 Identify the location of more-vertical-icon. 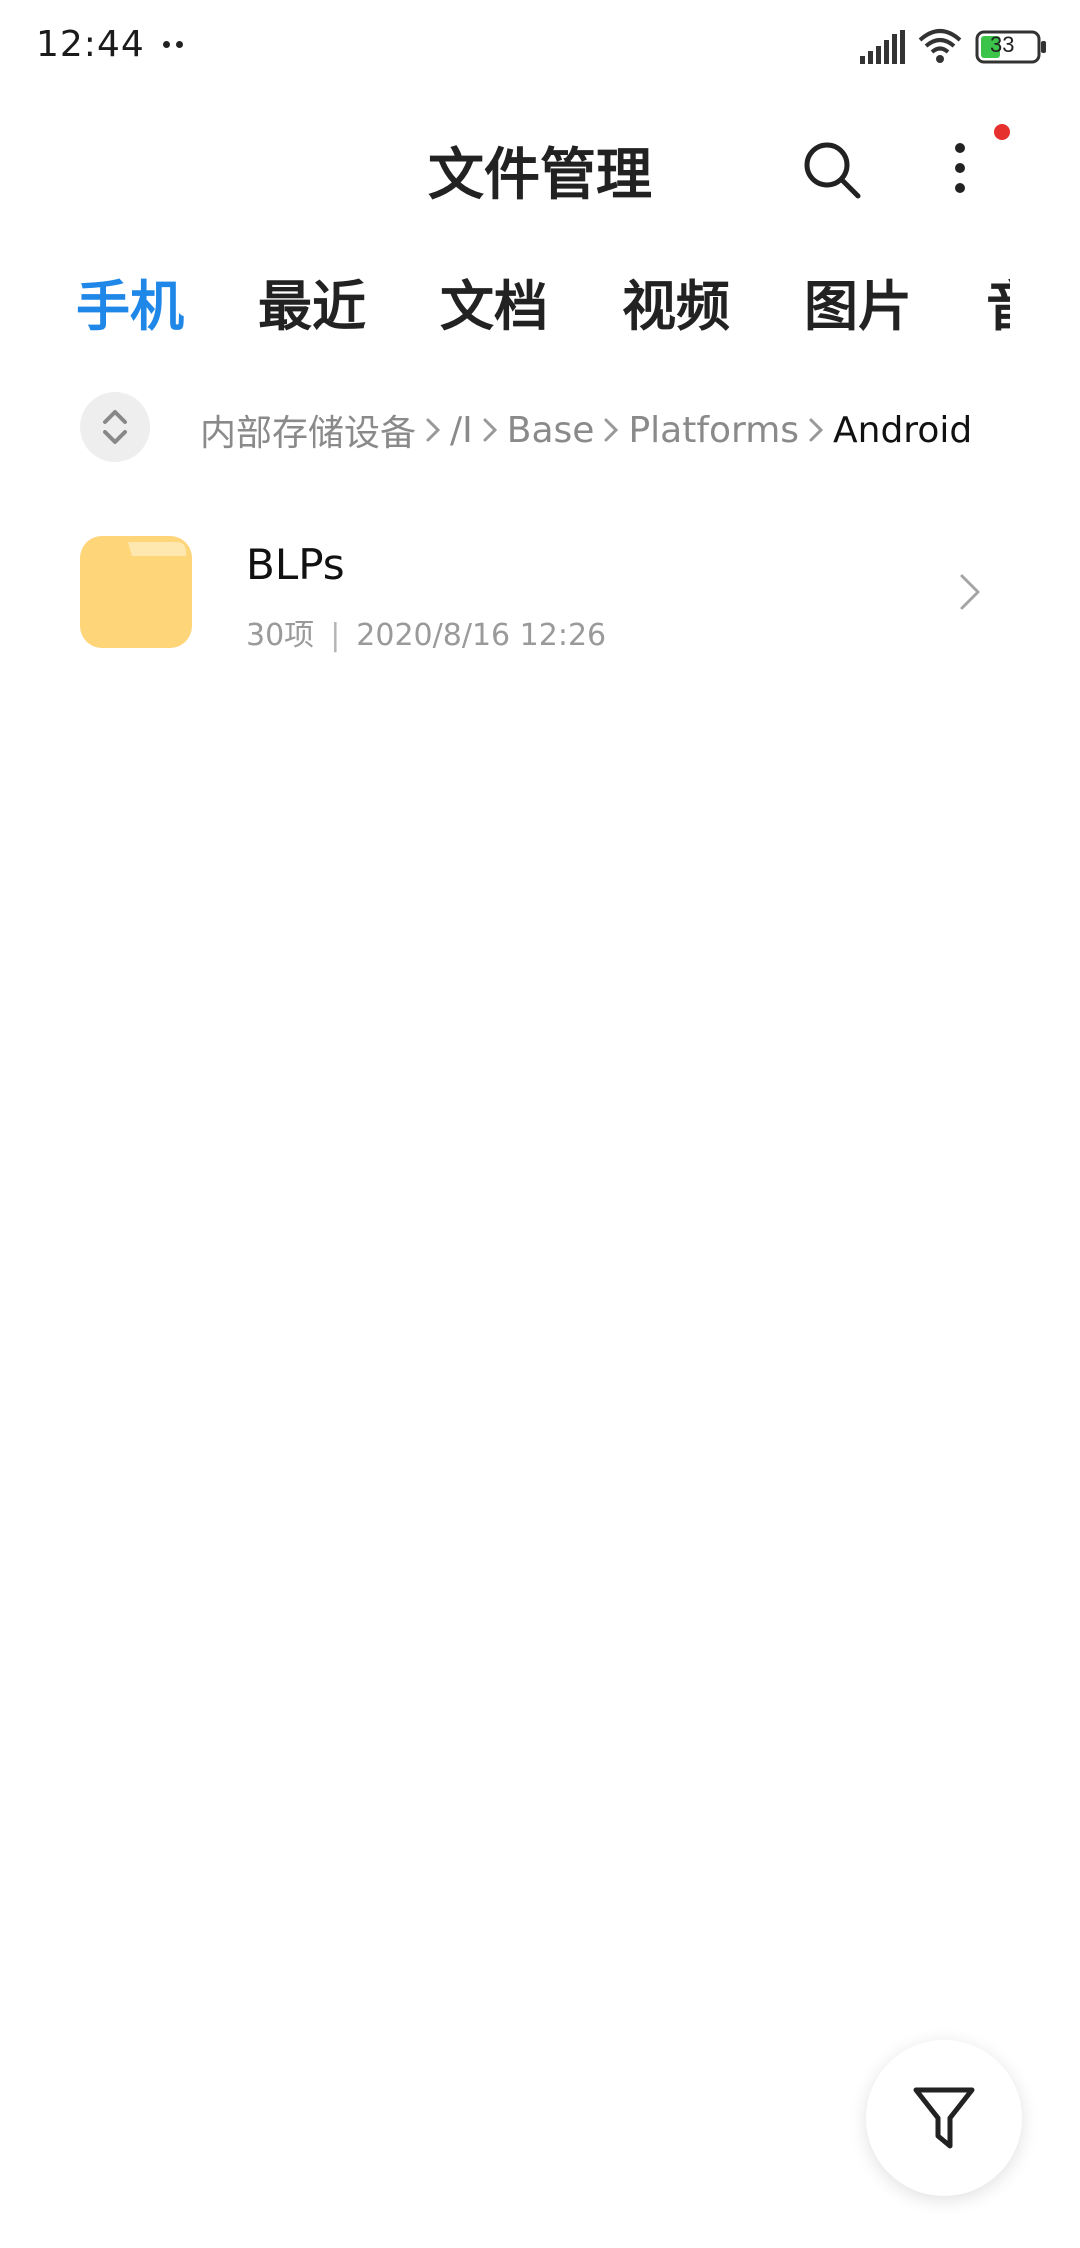
(960, 168).